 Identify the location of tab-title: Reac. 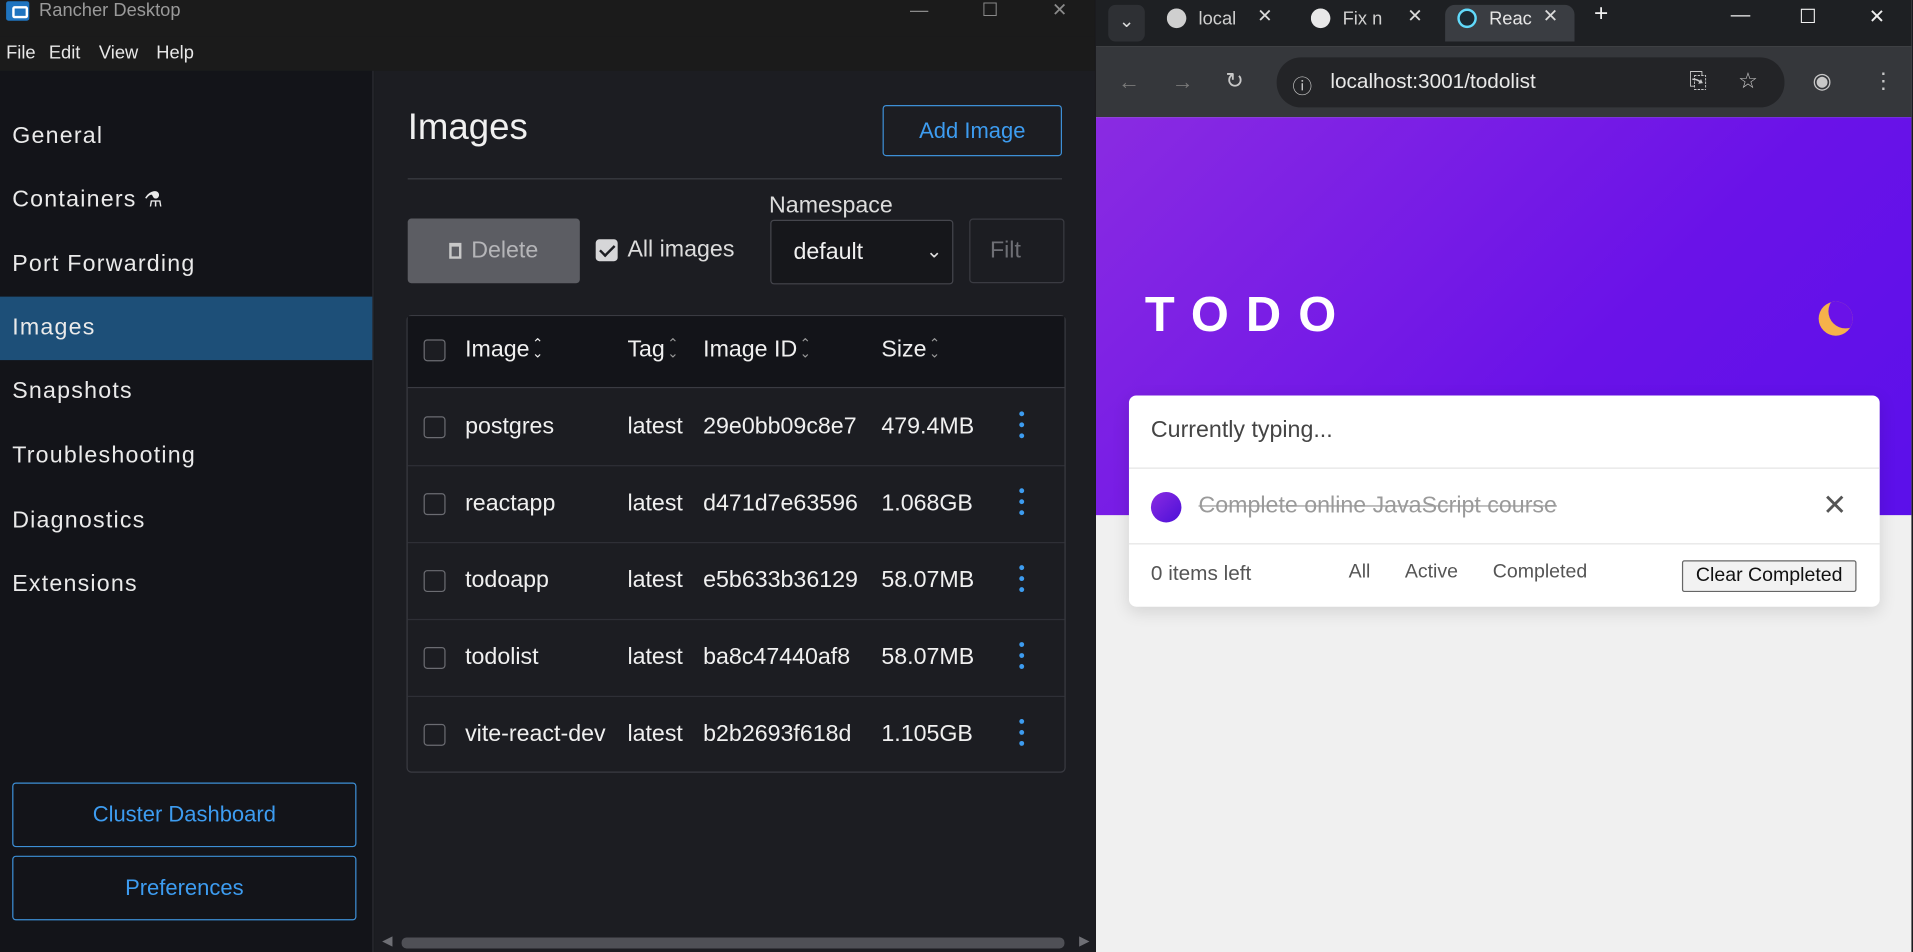
(1510, 19).